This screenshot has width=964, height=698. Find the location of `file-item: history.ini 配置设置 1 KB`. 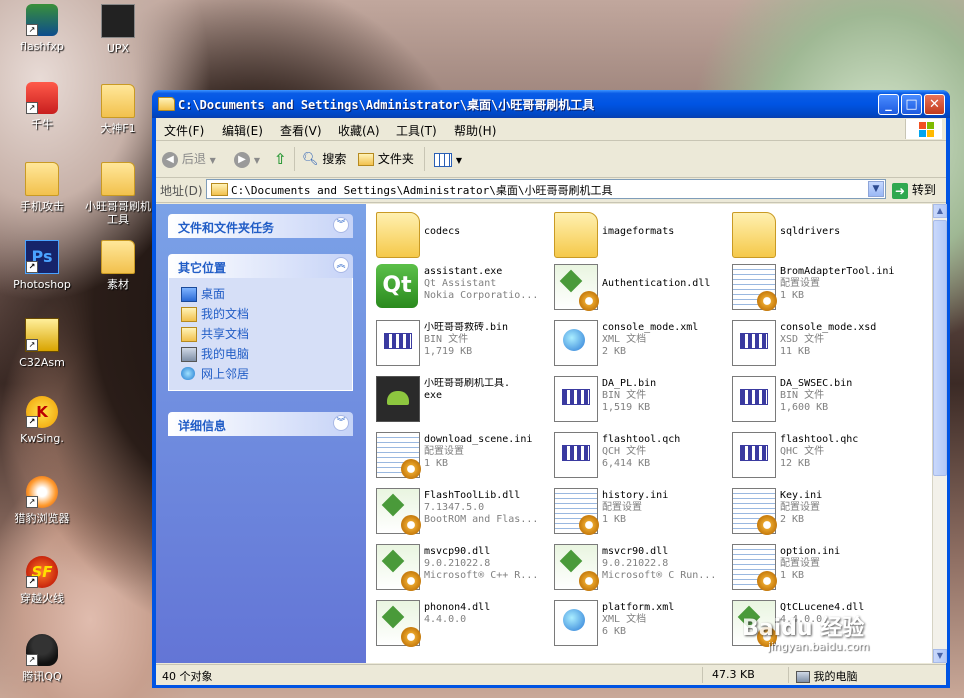

file-item: history.ini 配置设置 1 KB is located at coordinates (637, 512).